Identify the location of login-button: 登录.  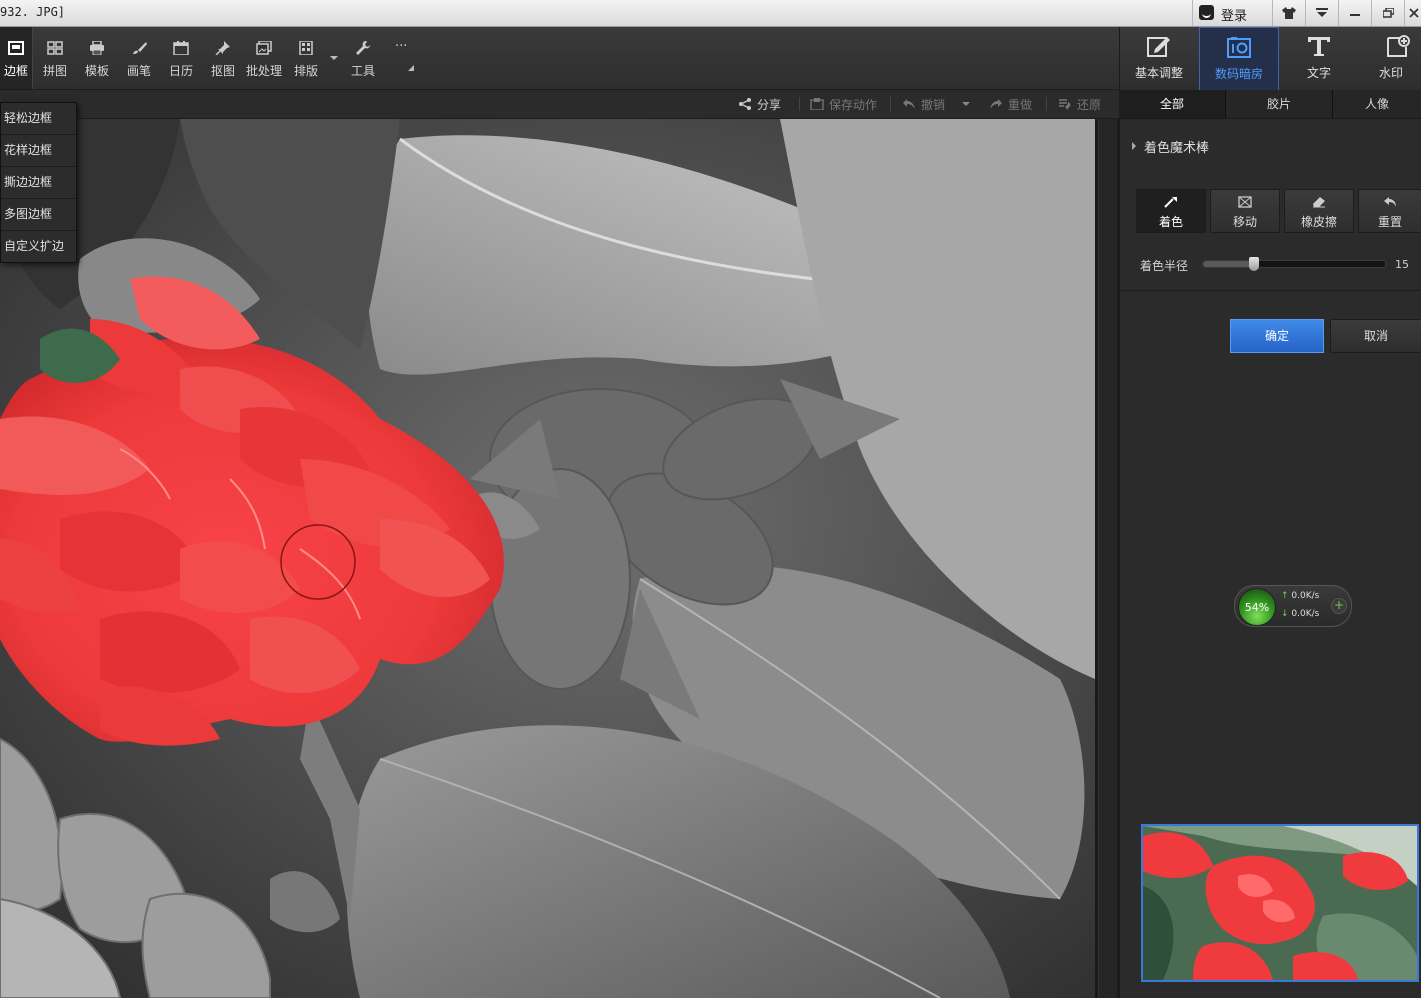
(1231, 13).